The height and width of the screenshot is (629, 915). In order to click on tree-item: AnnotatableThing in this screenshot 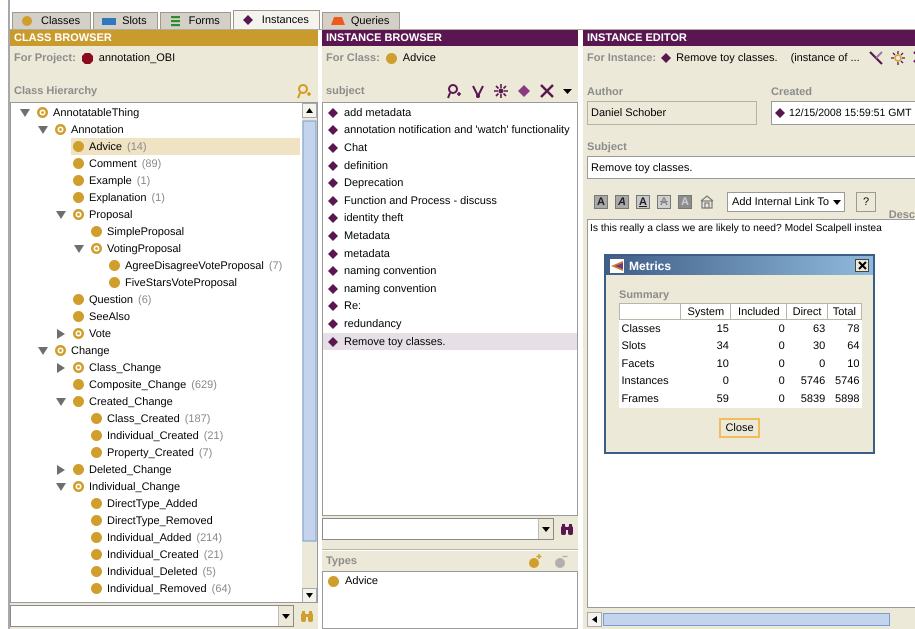, I will do `click(167, 112)`.